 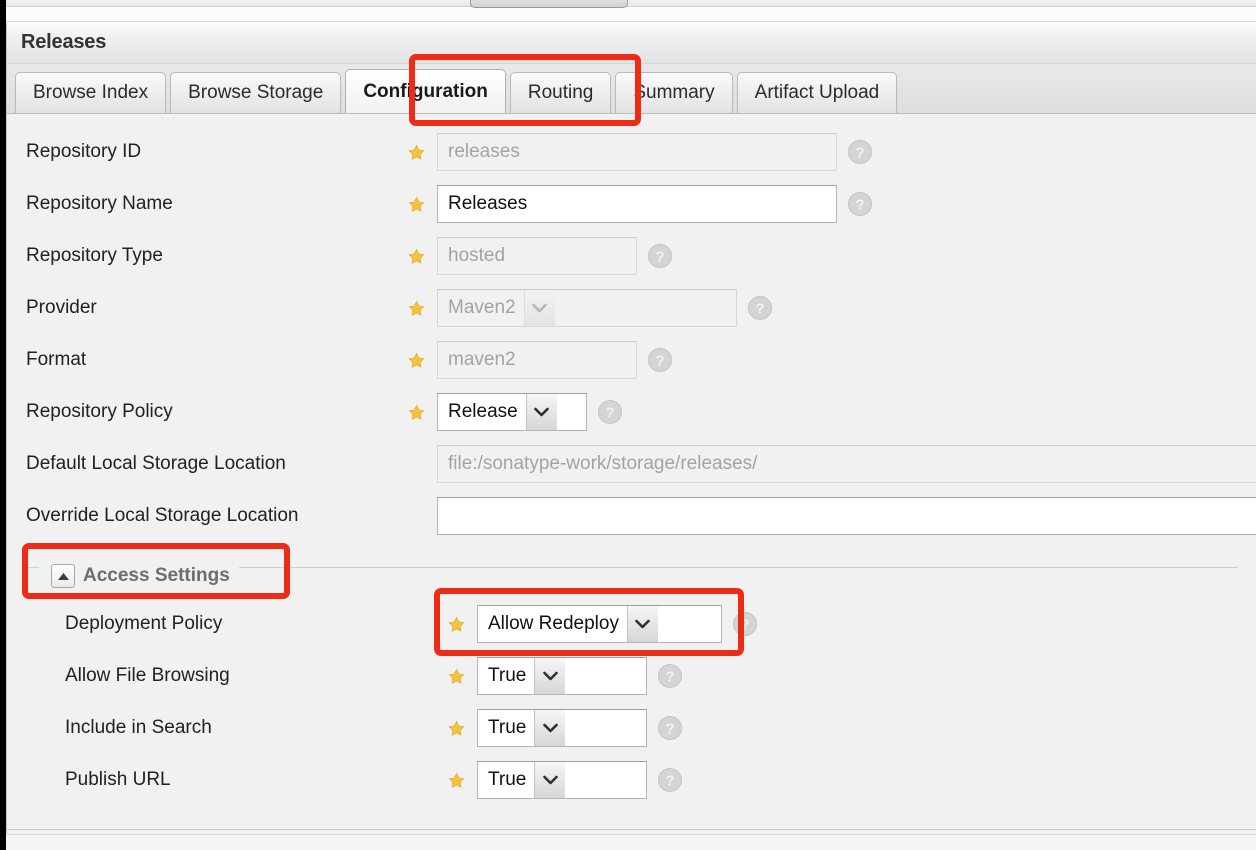 I want to click on triangle-up-icon, so click(x=63, y=576).